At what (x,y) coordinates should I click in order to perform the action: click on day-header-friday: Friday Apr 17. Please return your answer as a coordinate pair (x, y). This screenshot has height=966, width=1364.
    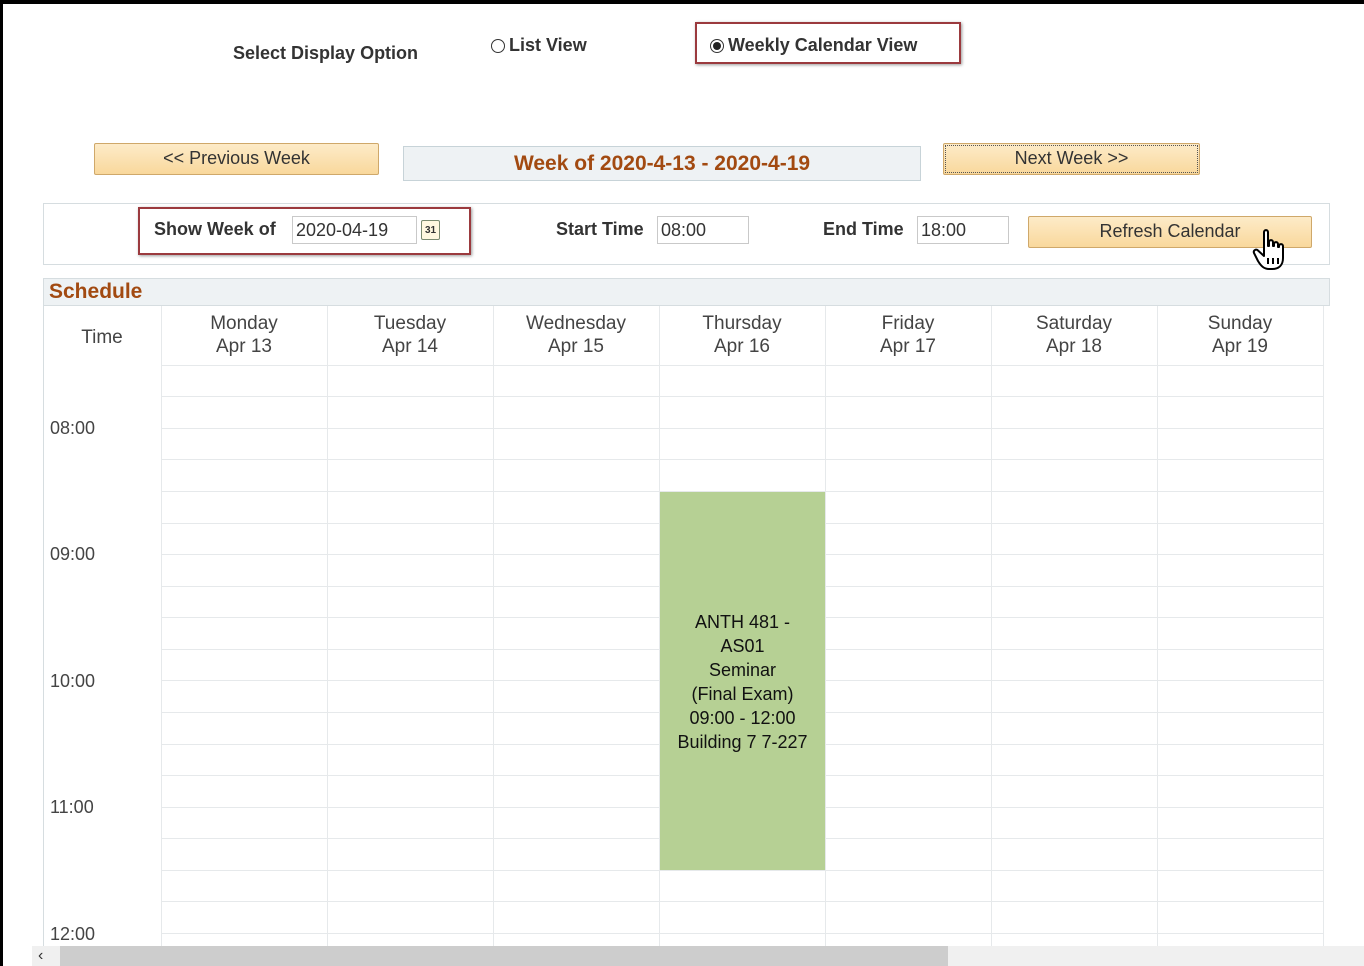
    Looking at the image, I should click on (908, 335).